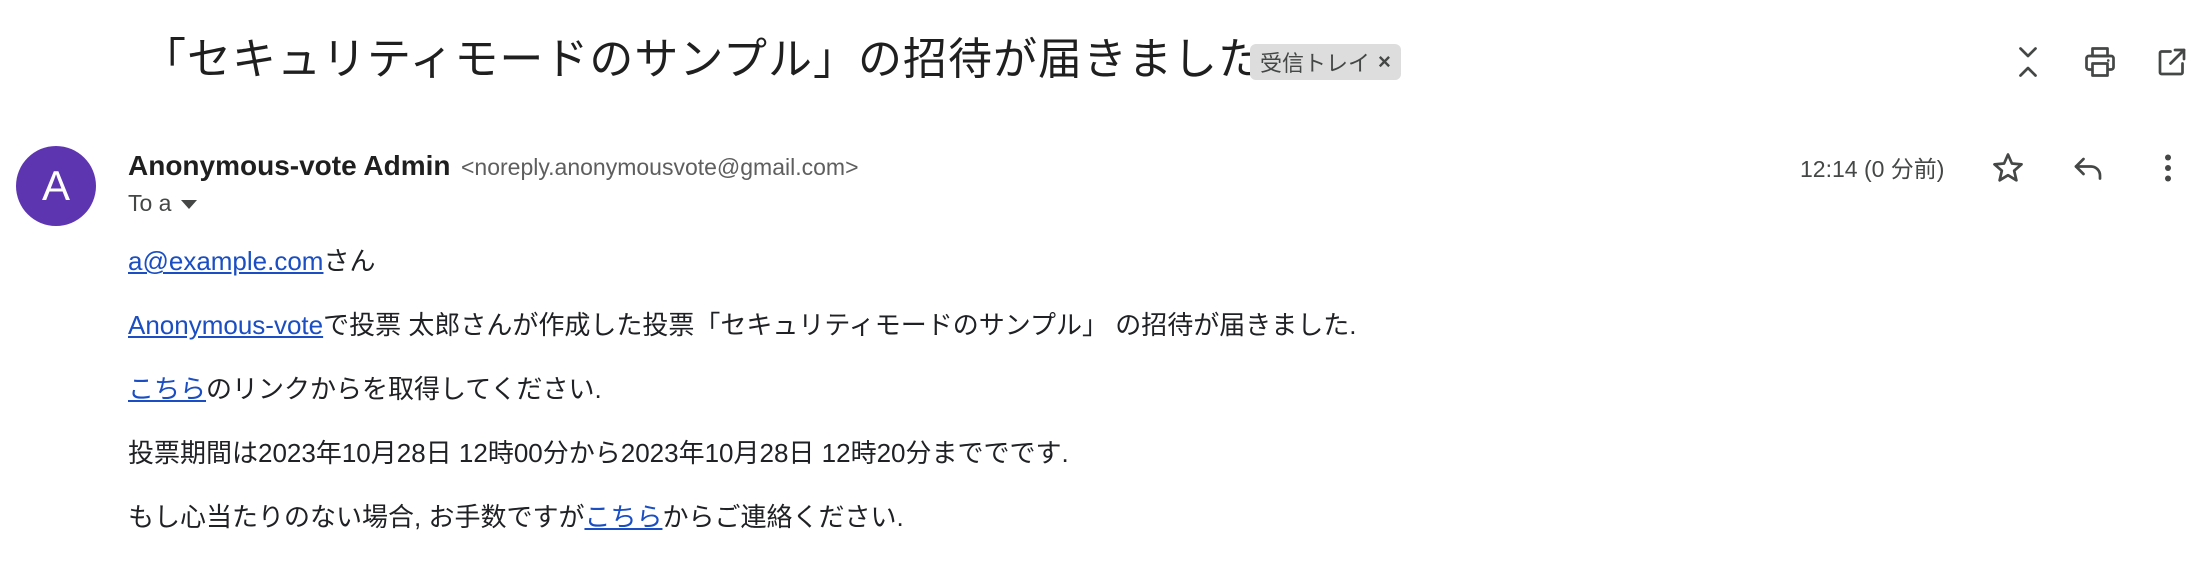 This screenshot has height=564, width=2206. I want to click on sender-avatar: A, so click(56, 186).